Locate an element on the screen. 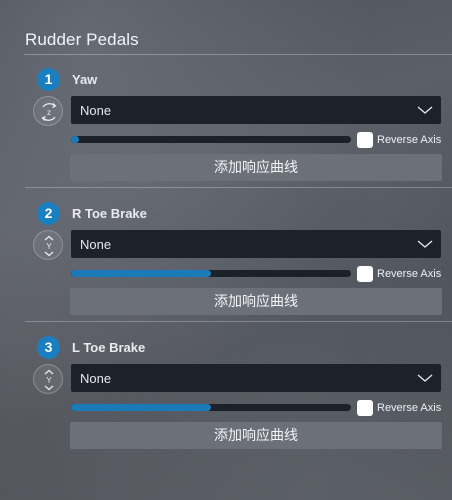 The width and height of the screenshot is (452, 500). title-divider is located at coordinates (238, 54).